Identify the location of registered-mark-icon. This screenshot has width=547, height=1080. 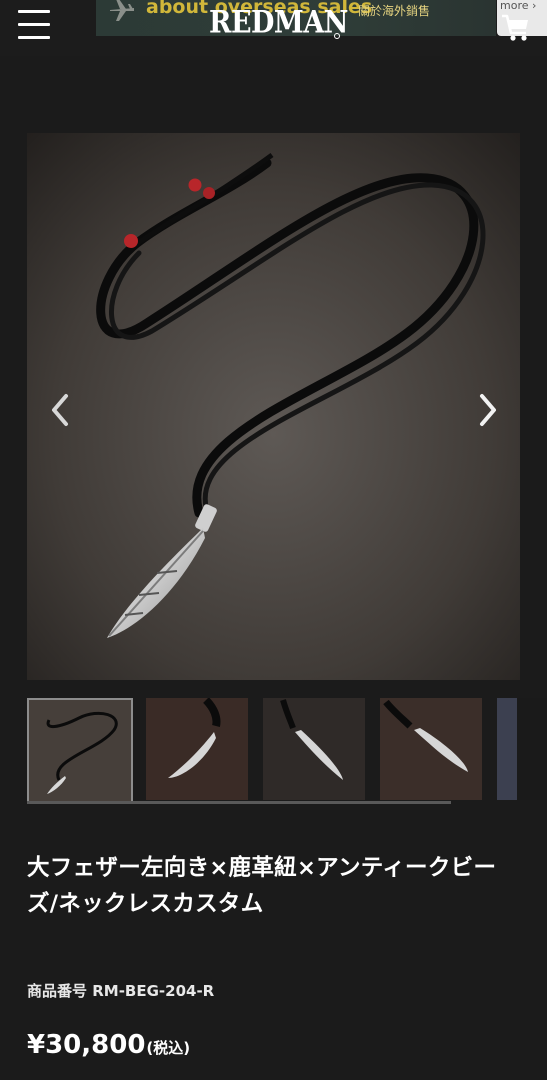
(337, 36).